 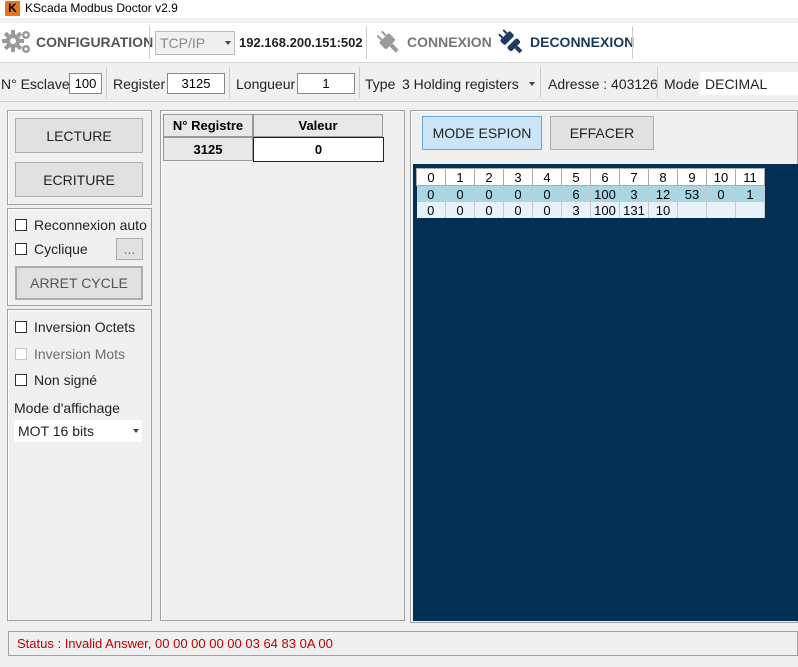 What do you see at coordinates (16, 41) in the screenshot?
I see `gears-icon` at bounding box center [16, 41].